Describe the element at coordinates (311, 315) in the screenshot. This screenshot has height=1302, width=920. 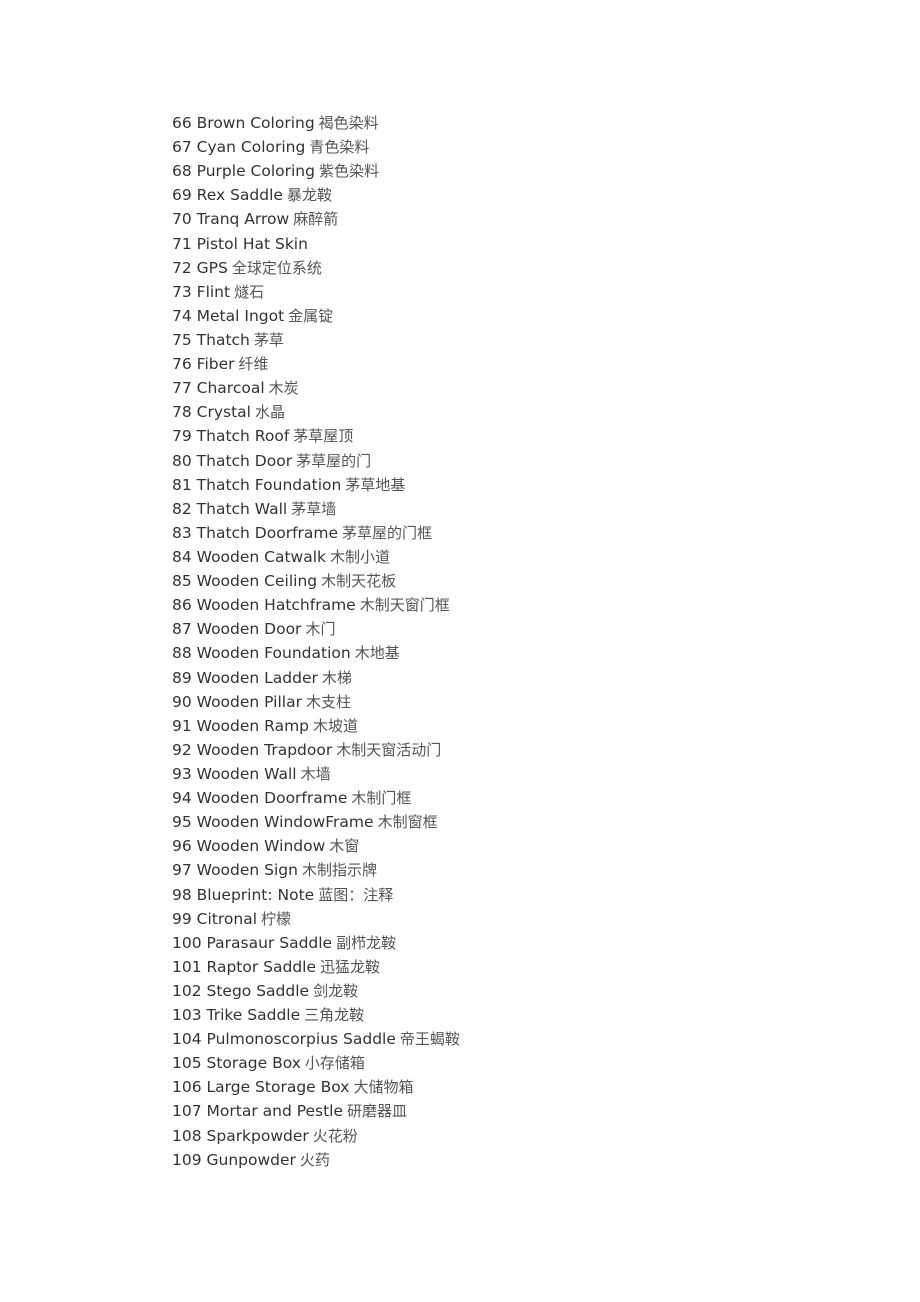
I see `item-chinese-name: 金属锭` at that location.